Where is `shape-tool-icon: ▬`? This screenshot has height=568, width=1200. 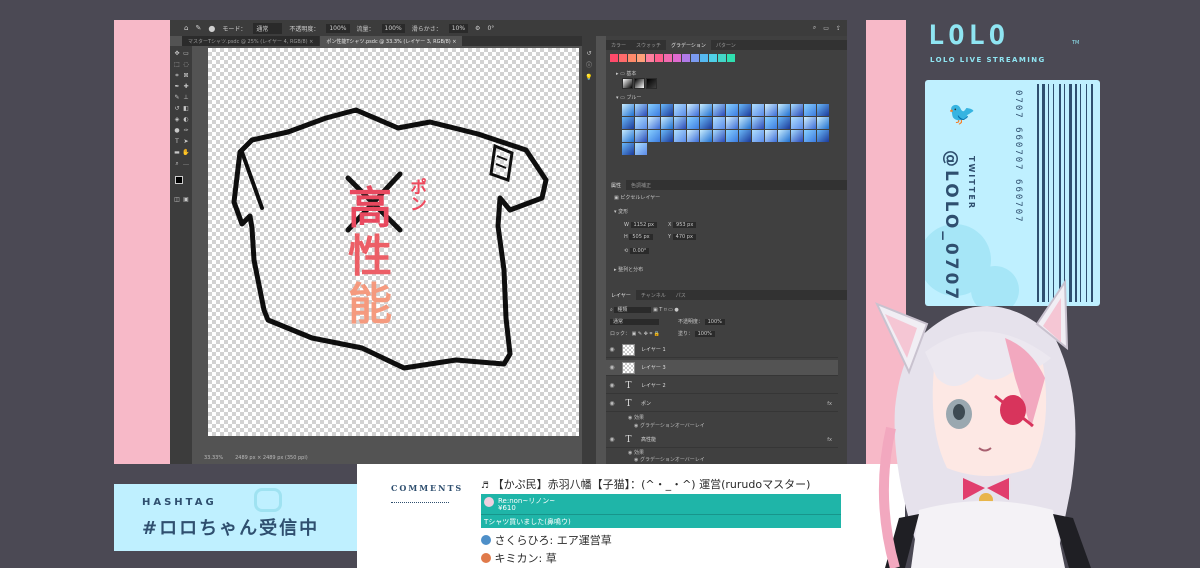
shape-tool-icon: ▬ is located at coordinates (177, 152).